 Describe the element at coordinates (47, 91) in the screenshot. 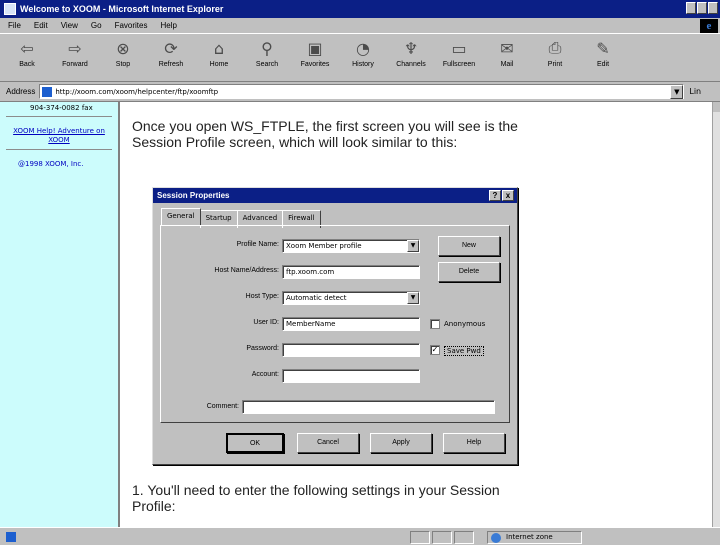

I see `page-icon` at that location.